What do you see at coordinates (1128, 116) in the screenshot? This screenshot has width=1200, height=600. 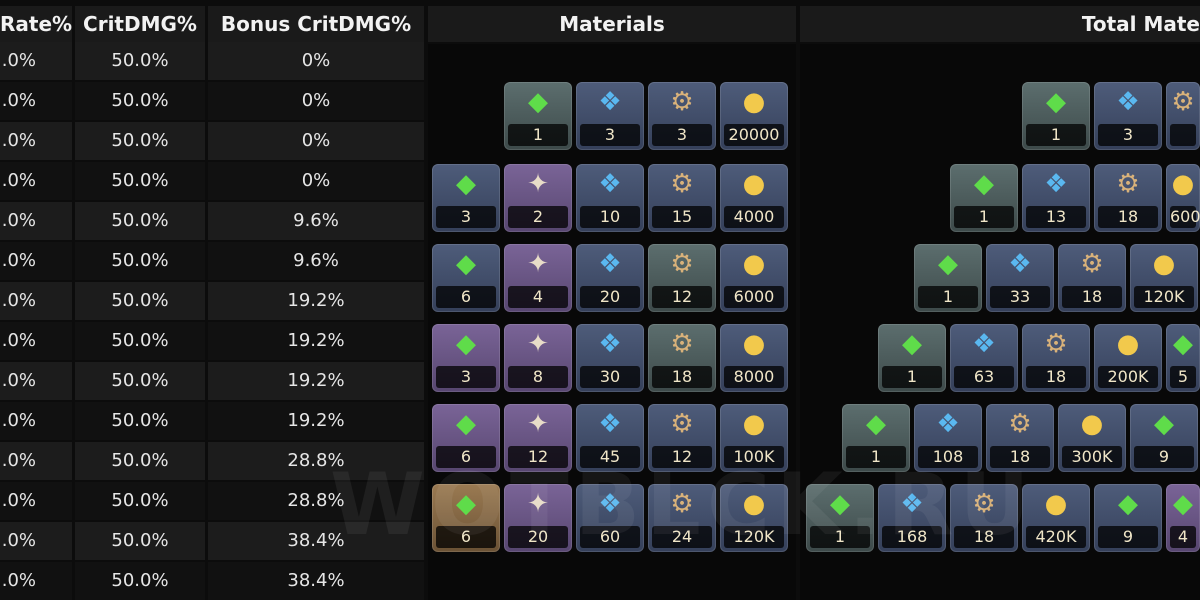 I see `total-material-slot: ❖ 3` at bounding box center [1128, 116].